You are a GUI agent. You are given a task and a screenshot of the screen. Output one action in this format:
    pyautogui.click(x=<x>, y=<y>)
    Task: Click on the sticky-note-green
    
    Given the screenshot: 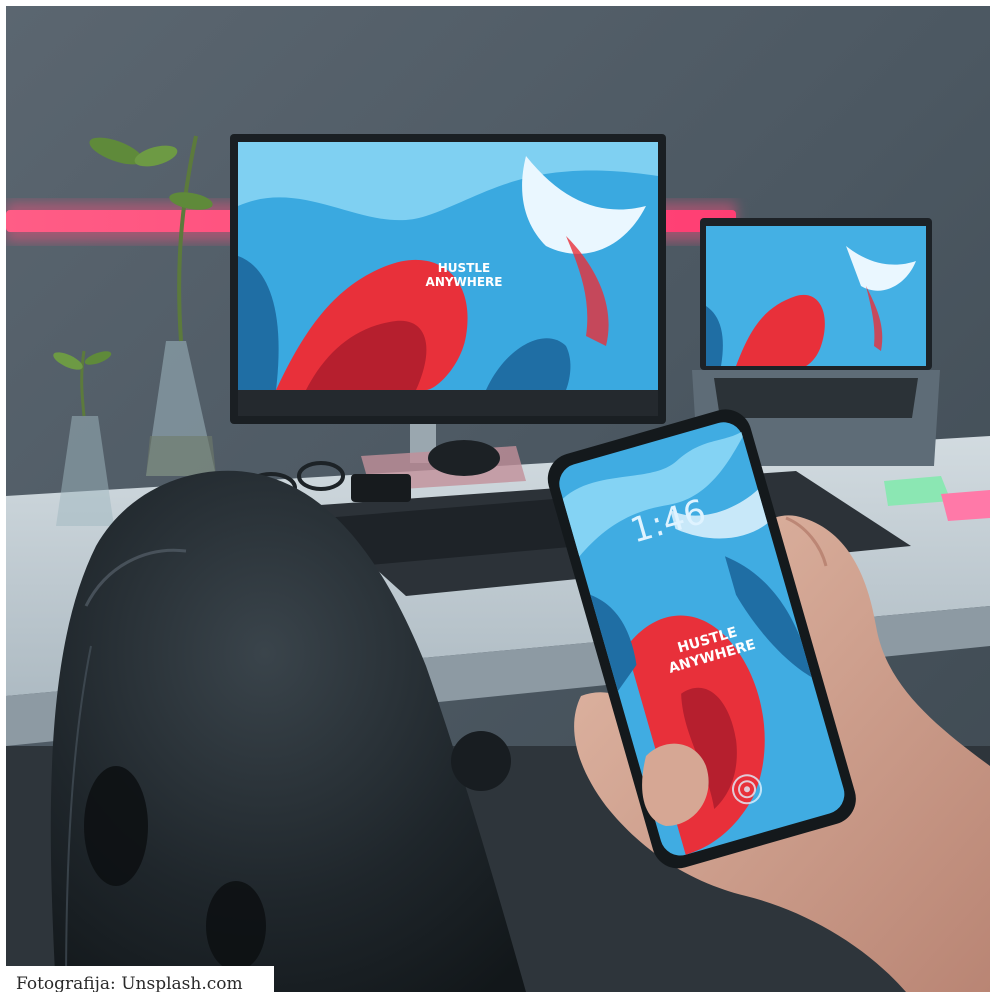 What is the action you would take?
    pyautogui.click(x=917, y=491)
    